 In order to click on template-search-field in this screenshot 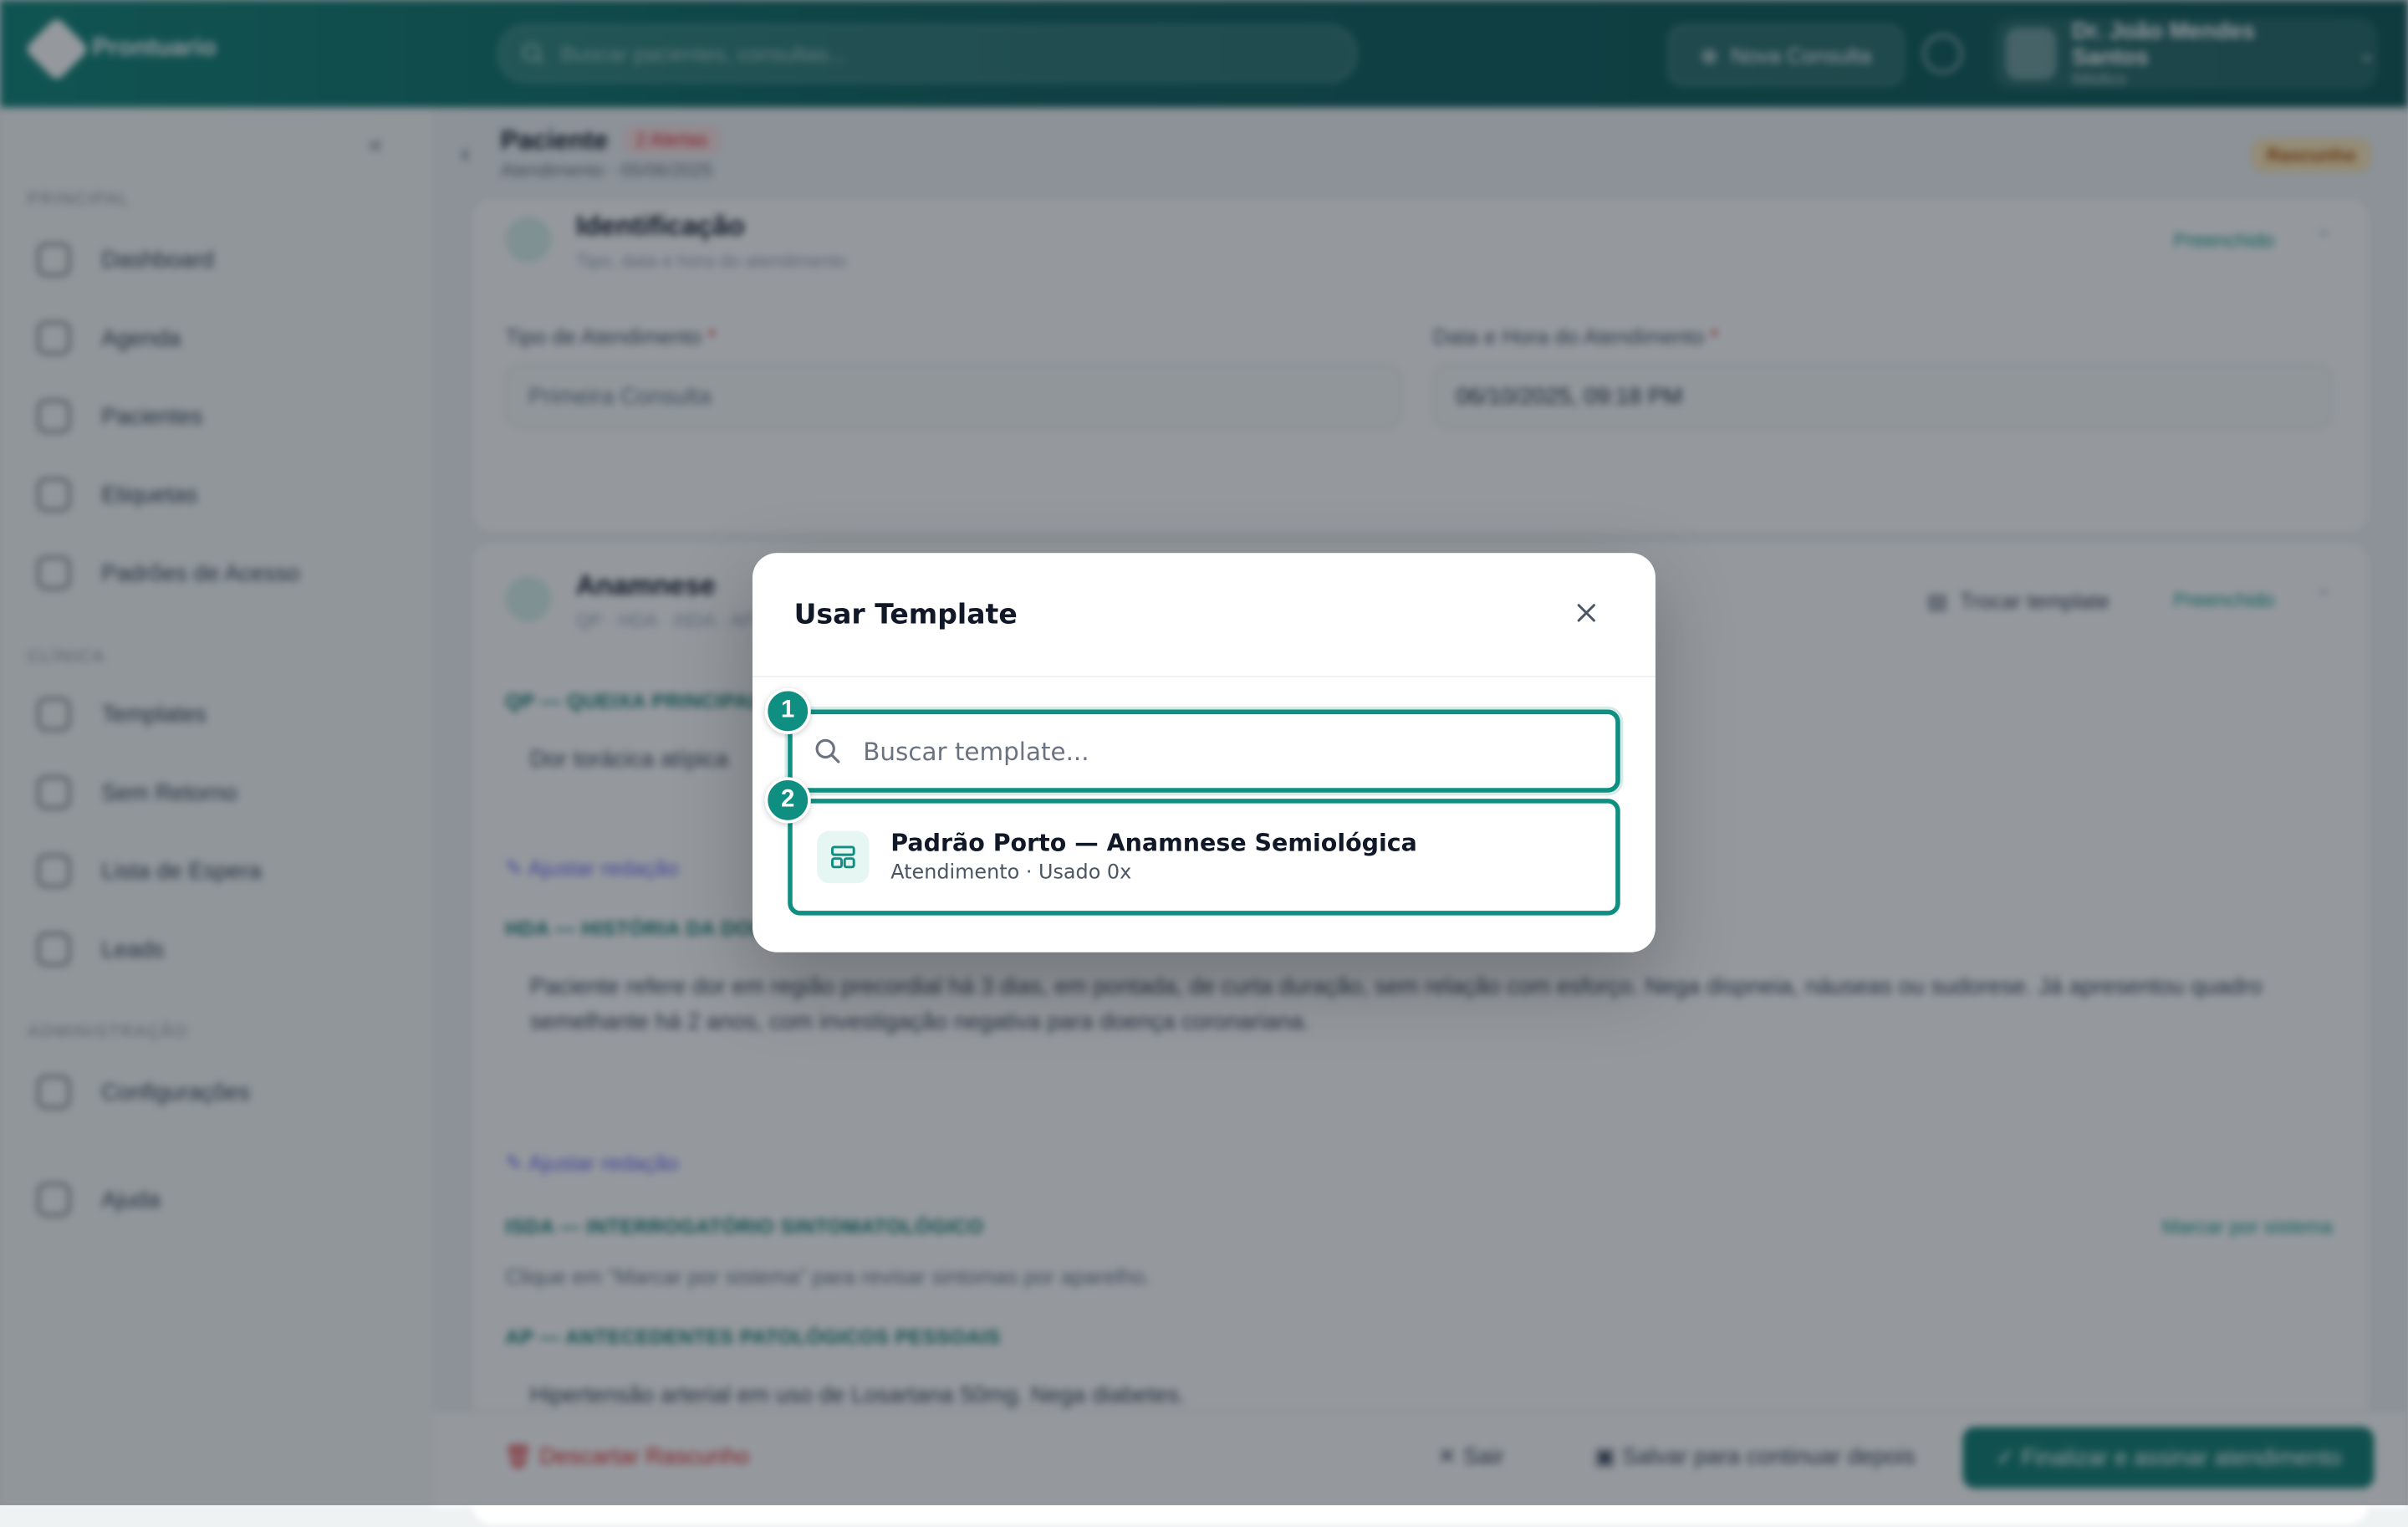, I will do `click(1204, 751)`.